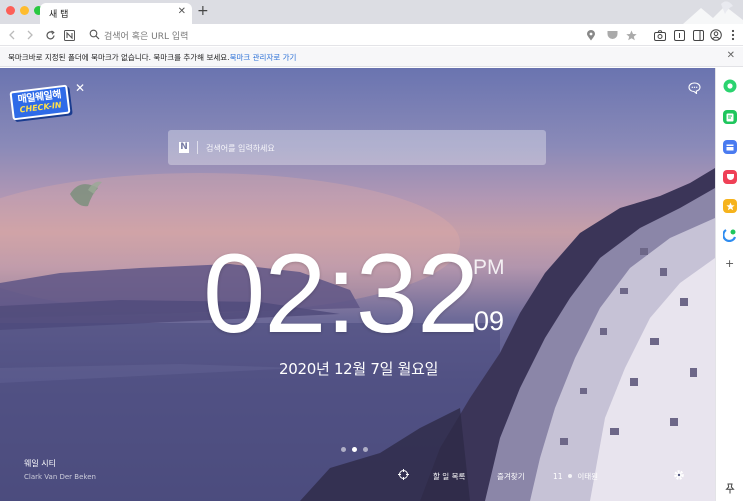 The width and height of the screenshot is (743, 501). Describe the element at coordinates (364, 35) in the screenshot. I see `address-bar: 검색어 혹은 URL 입력` at that location.